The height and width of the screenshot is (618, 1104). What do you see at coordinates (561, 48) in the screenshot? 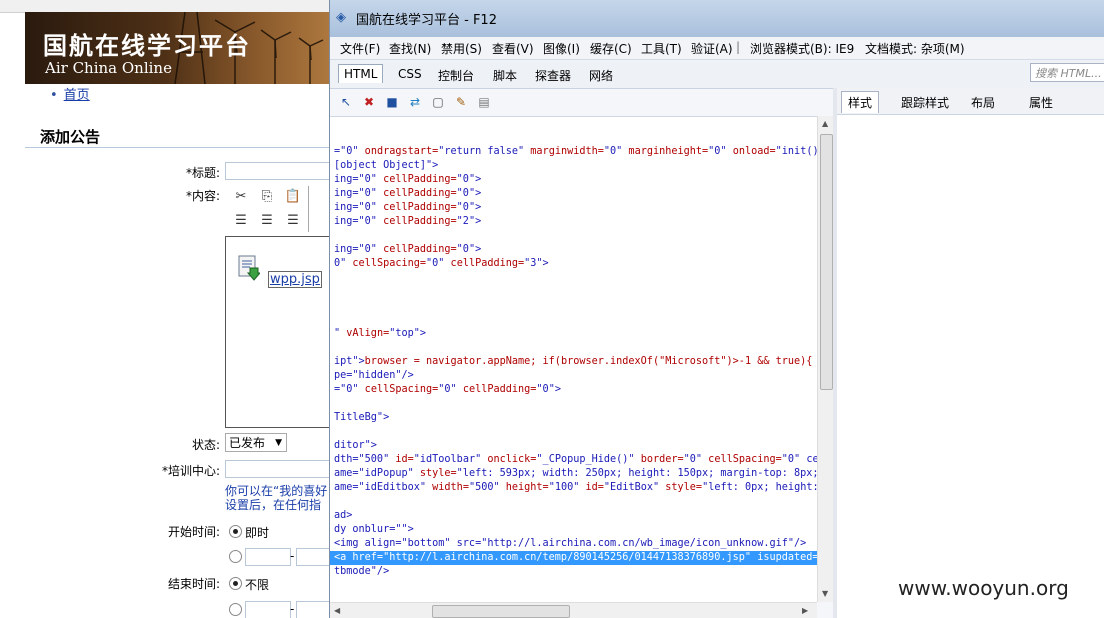
I see `menu-images: 图像(I)` at bounding box center [561, 48].